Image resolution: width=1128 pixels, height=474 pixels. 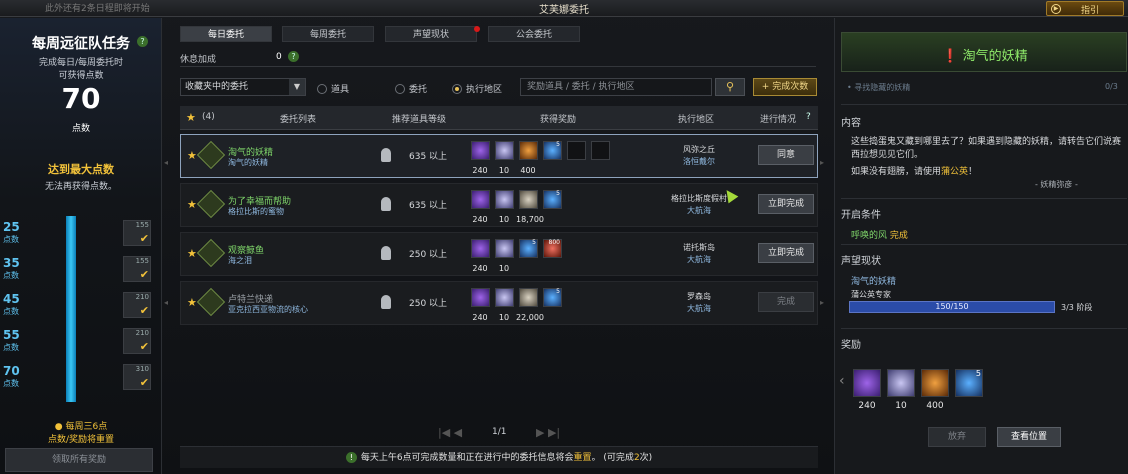 I want to click on reset-warning-line2: 点数/奖励将重置, so click(x=81, y=440).